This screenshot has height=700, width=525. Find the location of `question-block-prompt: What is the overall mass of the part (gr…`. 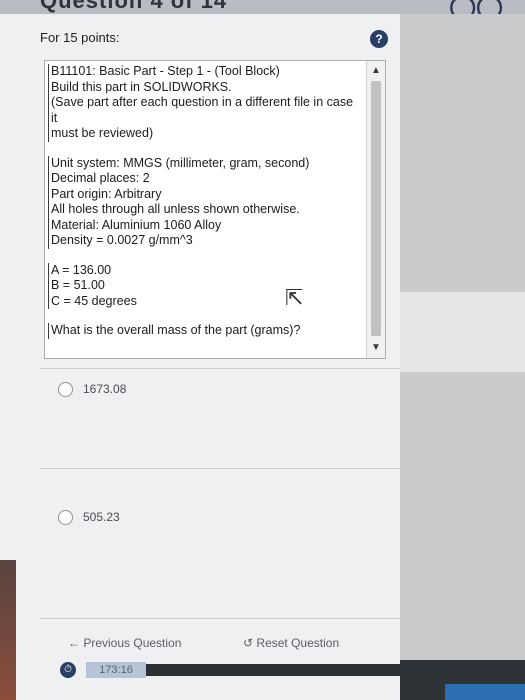

question-block-prompt: What is the overall mass of the part (gr… is located at coordinates (202, 331).